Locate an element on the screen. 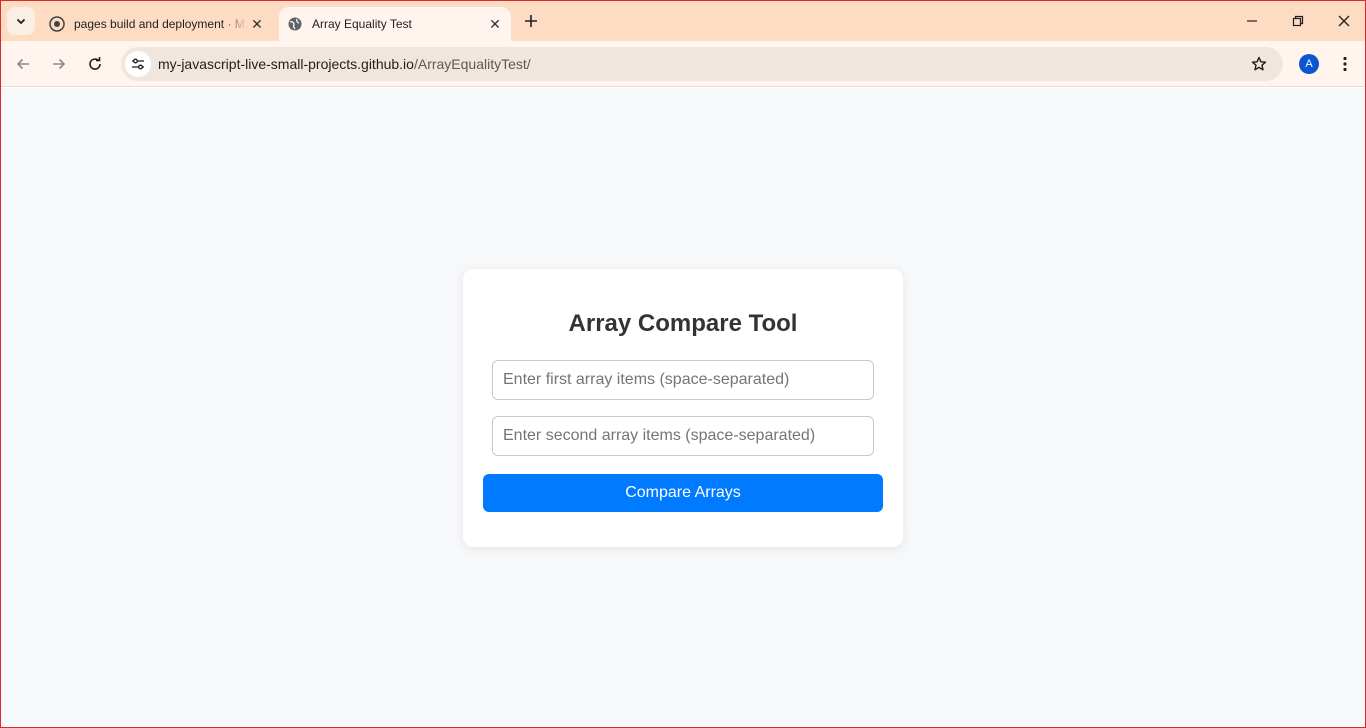 This screenshot has height=728, width=1366. arrow-left-icon is located at coordinates (22, 64).